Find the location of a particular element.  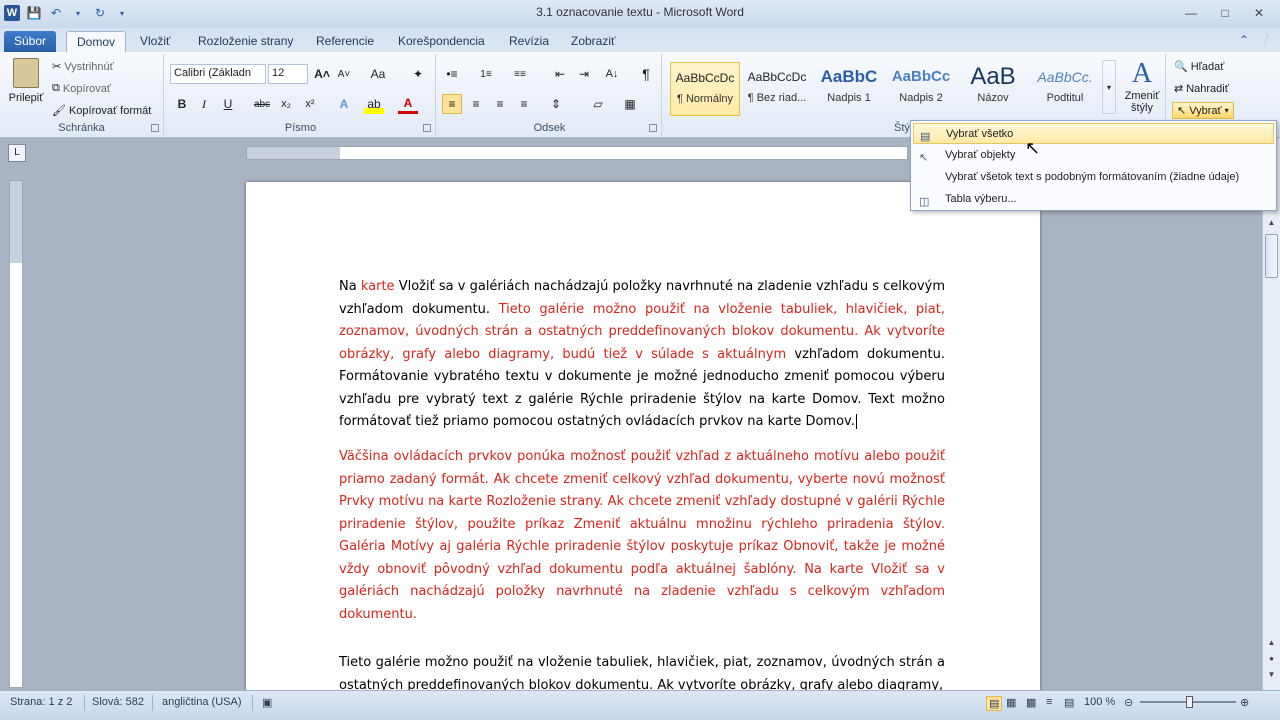

draft-view-icon: ▤ is located at coordinates (1069, 702).